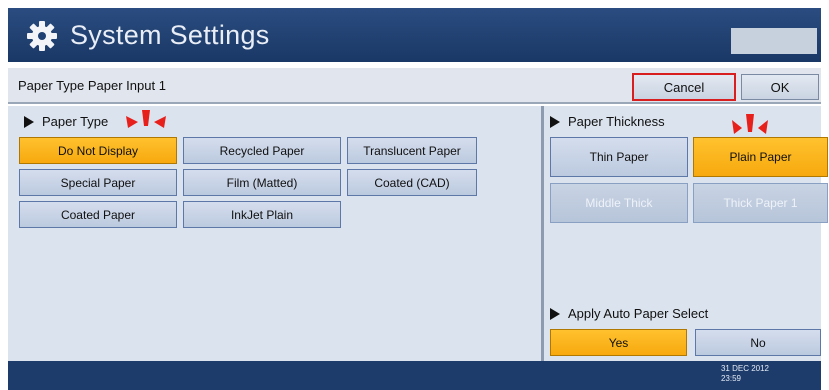 This screenshot has width=829, height=390. What do you see at coordinates (170, 35) in the screenshot?
I see `page-title: System Settings` at bounding box center [170, 35].